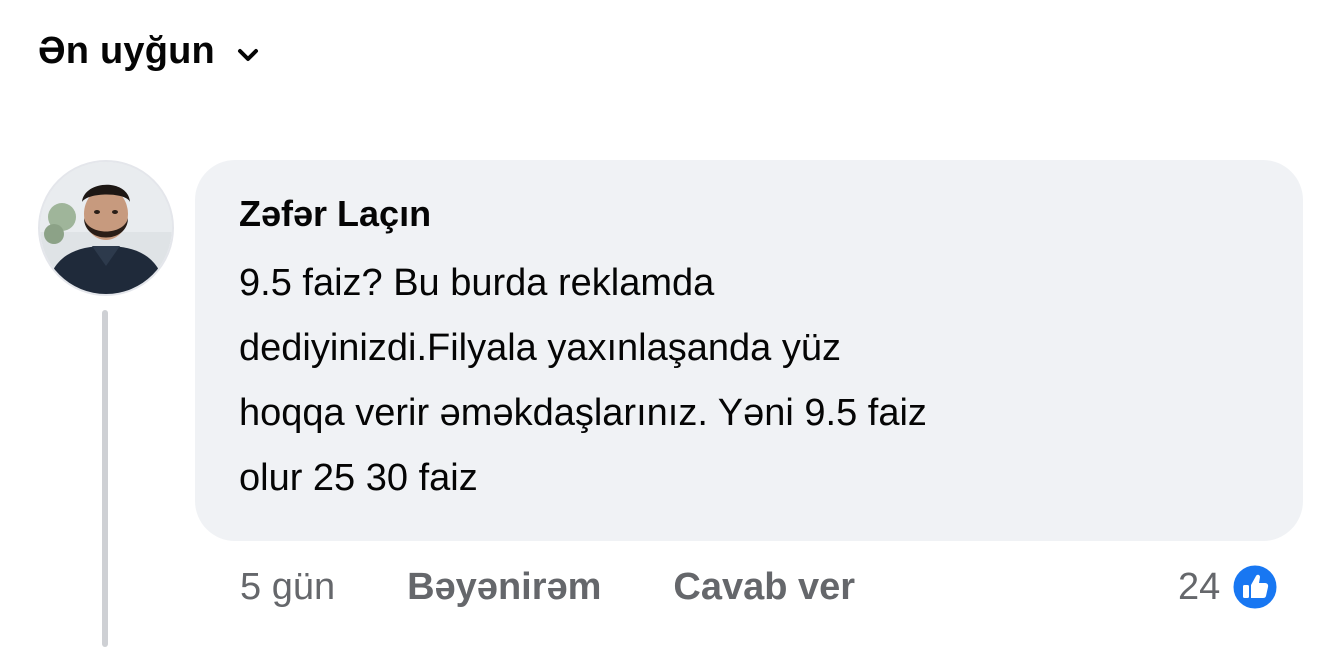 This screenshot has width=1332, height=647. I want to click on like-button: Bəyənirəm, so click(504, 587).